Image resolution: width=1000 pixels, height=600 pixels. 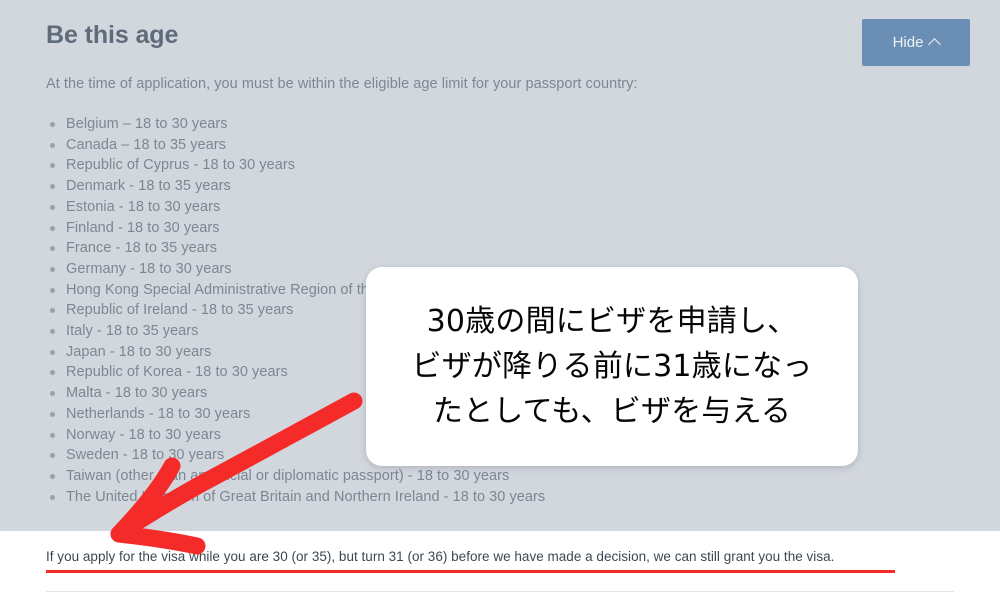 What do you see at coordinates (513, 165) in the screenshot?
I see `list-item: Republic of Cyprus - 18 to 30 years` at bounding box center [513, 165].